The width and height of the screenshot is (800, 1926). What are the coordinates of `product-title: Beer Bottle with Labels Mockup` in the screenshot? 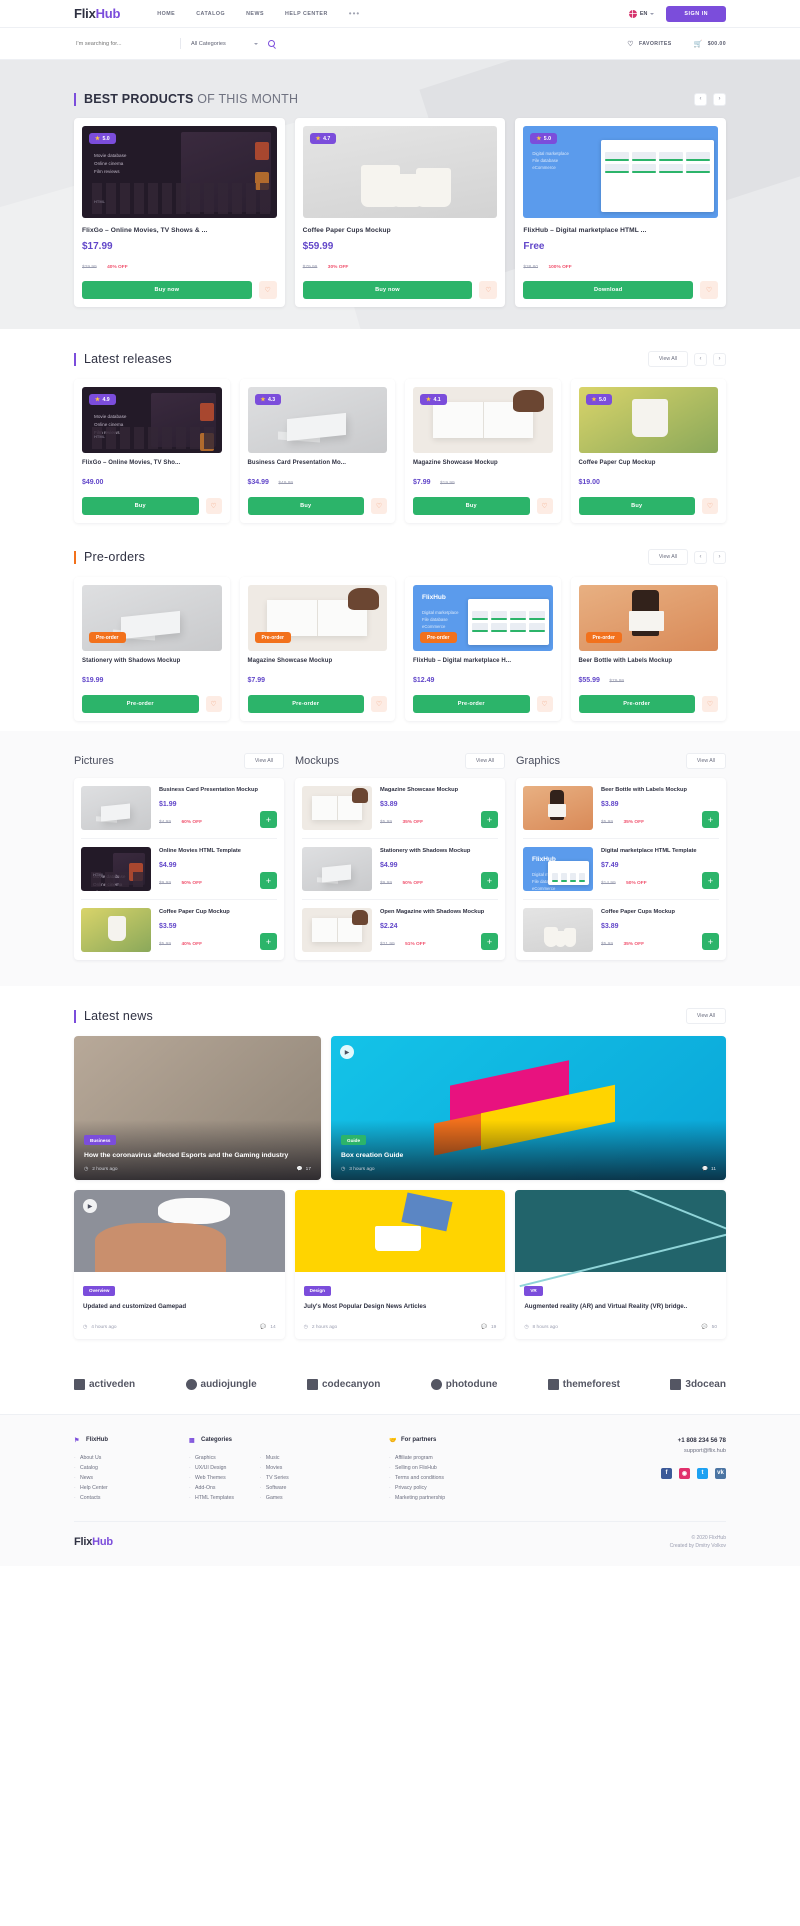 It's located at (649, 661).